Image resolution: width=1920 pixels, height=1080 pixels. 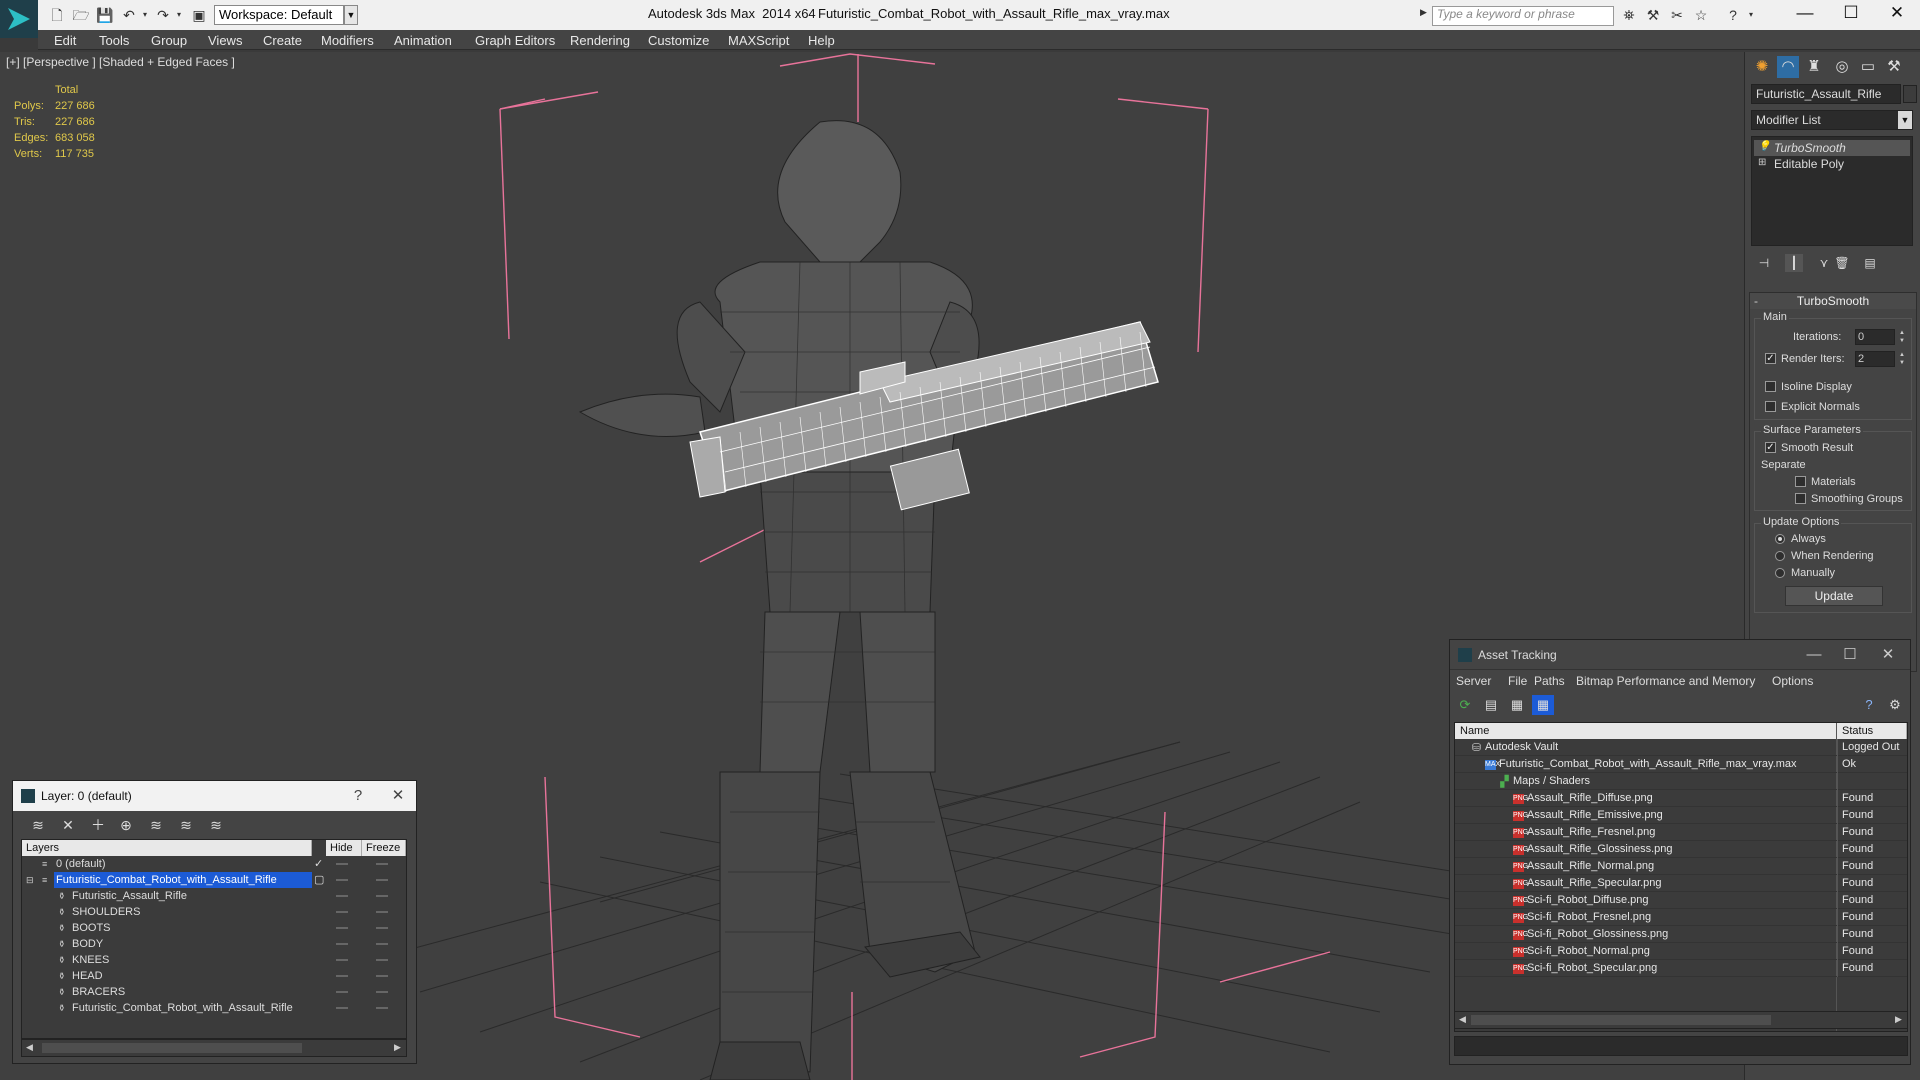 I want to click on configure-modifier-sets-icon: ▤, so click(x=1870, y=263).